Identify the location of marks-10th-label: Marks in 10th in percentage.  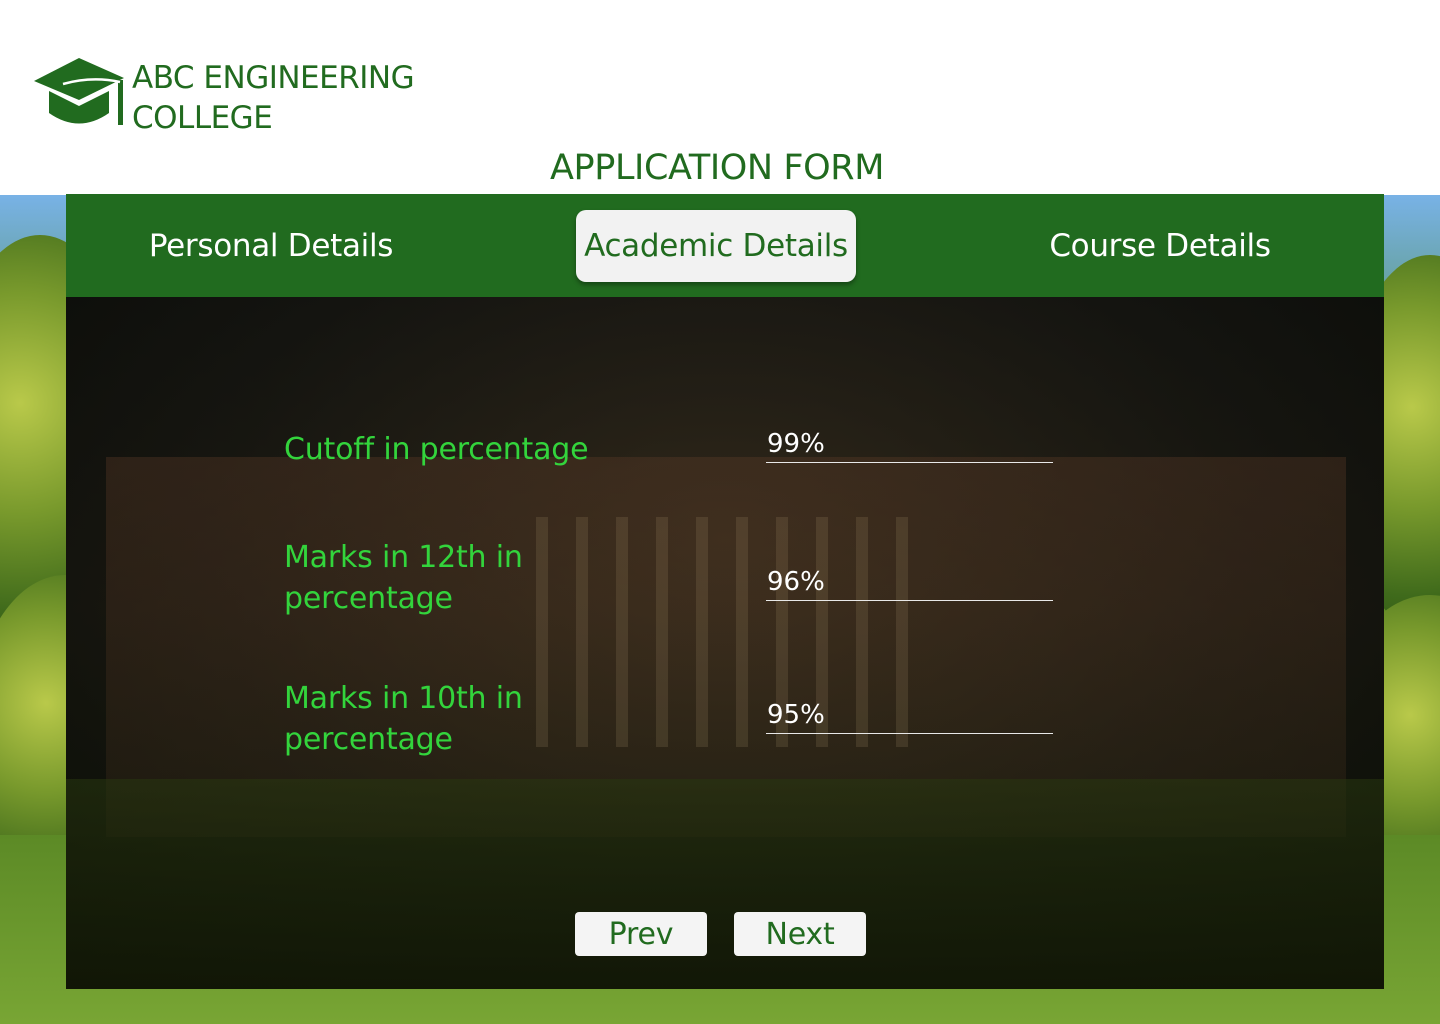
(403, 719).